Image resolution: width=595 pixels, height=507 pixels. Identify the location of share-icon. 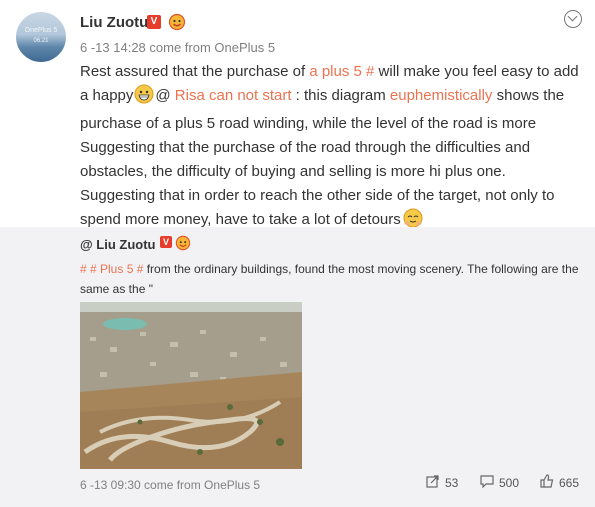
(433, 482).